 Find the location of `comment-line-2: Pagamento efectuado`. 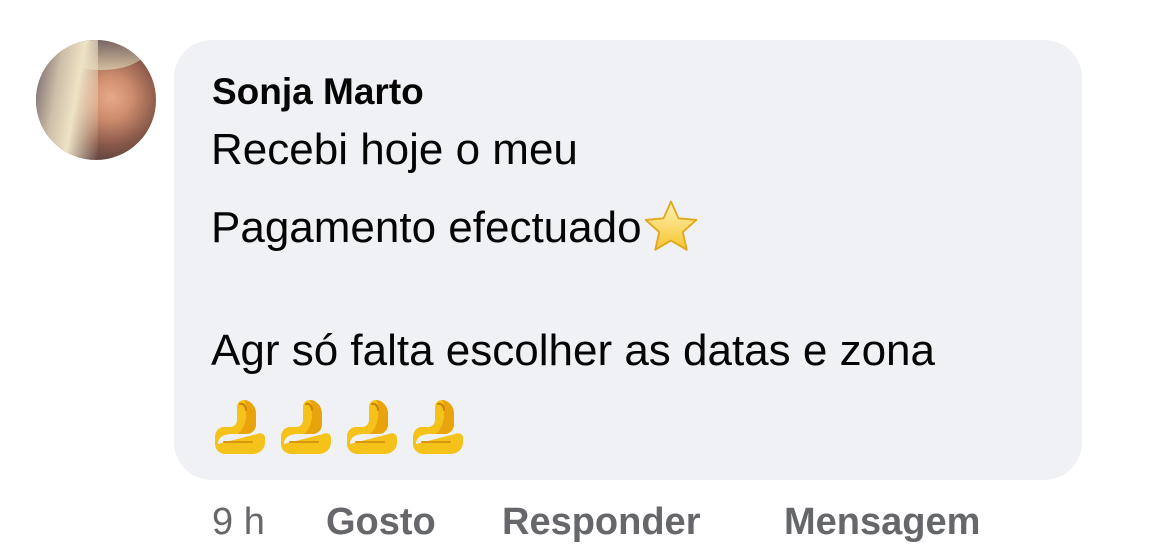

comment-line-2: Pagamento efectuado is located at coordinates (455, 227).